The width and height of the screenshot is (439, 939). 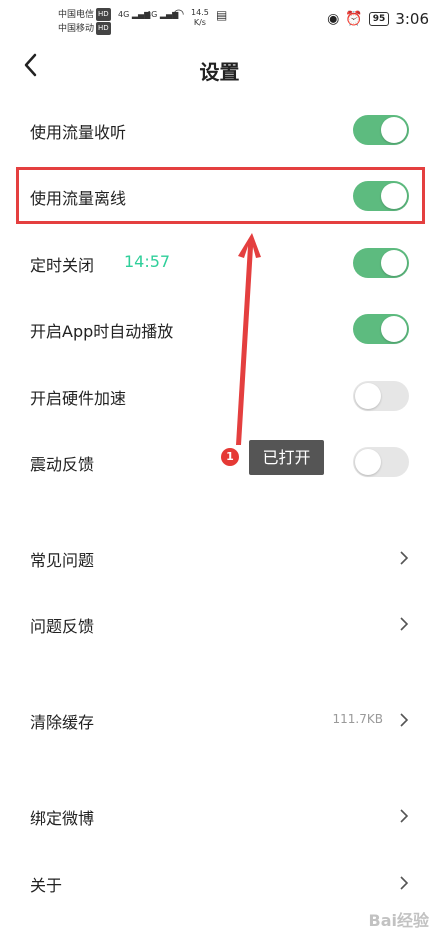 What do you see at coordinates (398, 920) in the screenshot?
I see `watermark: Bai经验` at bounding box center [398, 920].